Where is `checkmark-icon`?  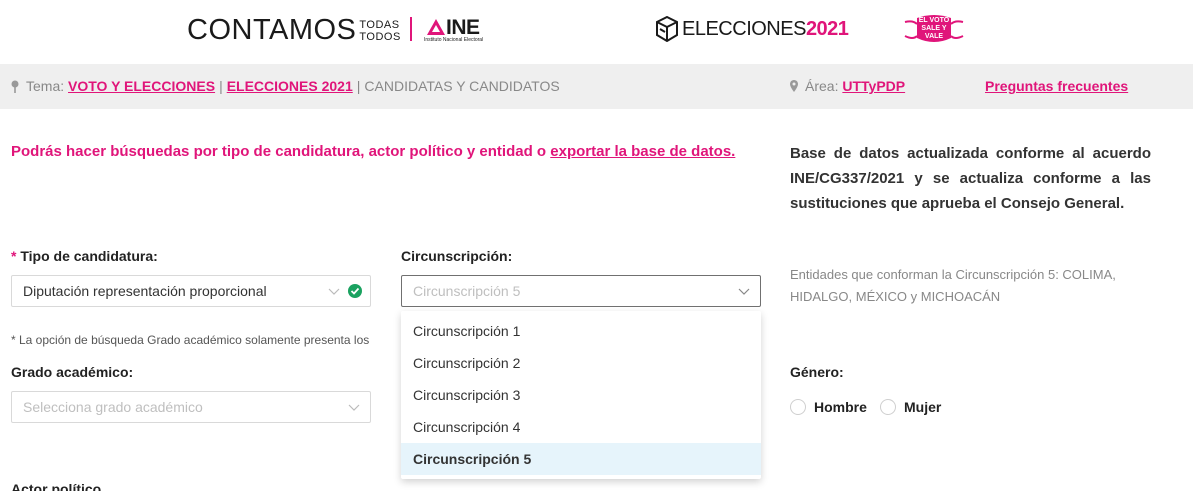 checkmark-icon is located at coordinates (355, 291).